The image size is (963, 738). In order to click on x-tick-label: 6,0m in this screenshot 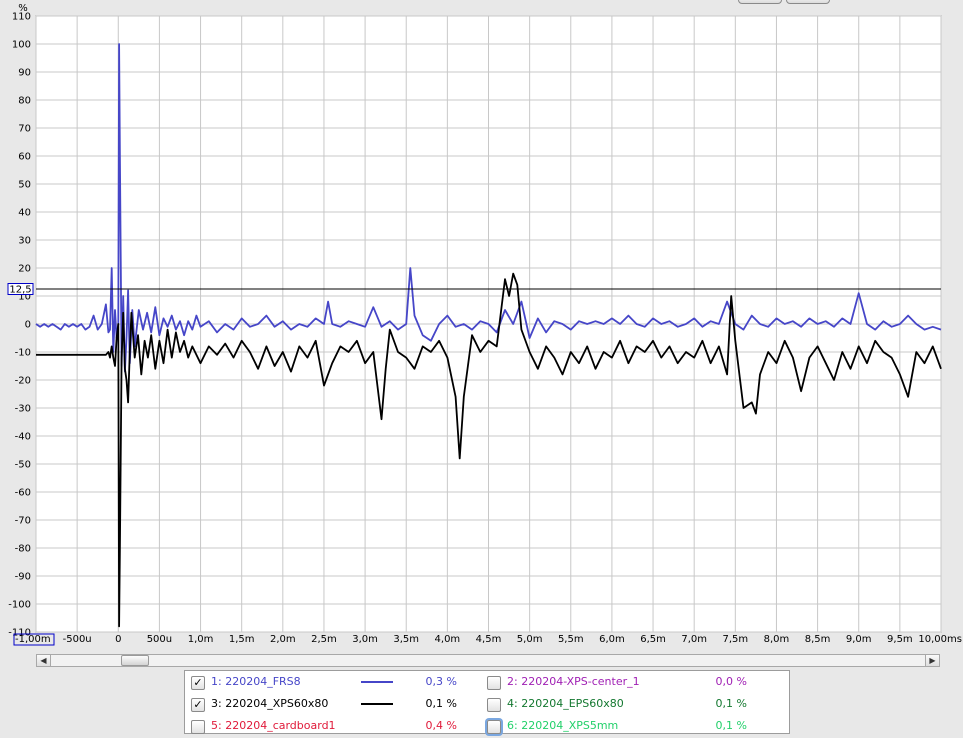, I will do `click(612, 639)`.